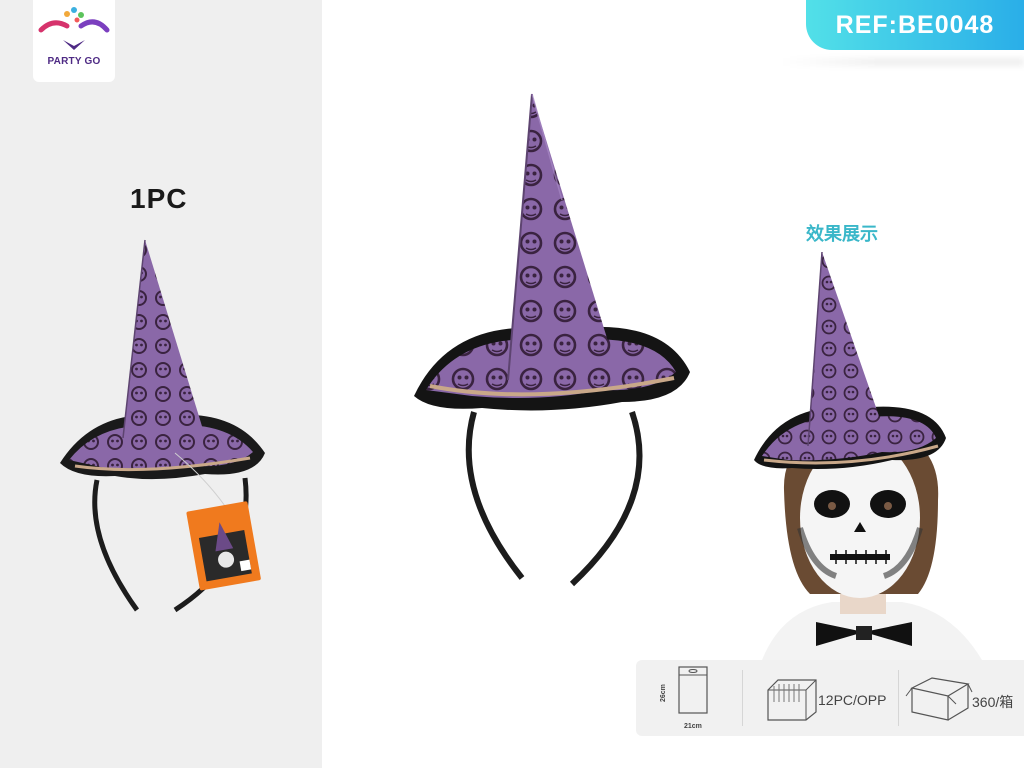  What do you see at coordinates (74, 28) in the screenshot?
I see `party-logo-icon` at bounding box center [74, 28].